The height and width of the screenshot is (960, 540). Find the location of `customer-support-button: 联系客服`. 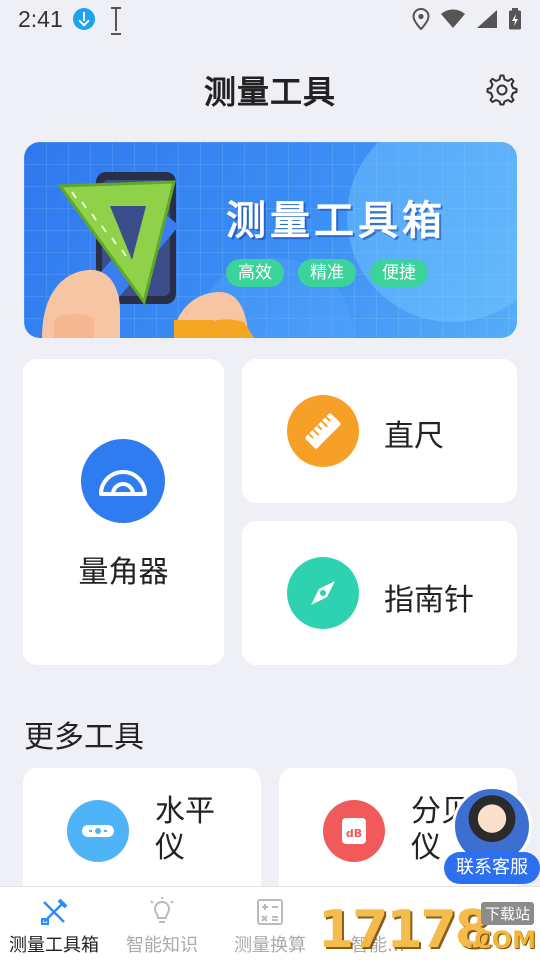

customer-support-button: 联系客服 is located at coordinates (492, 836).